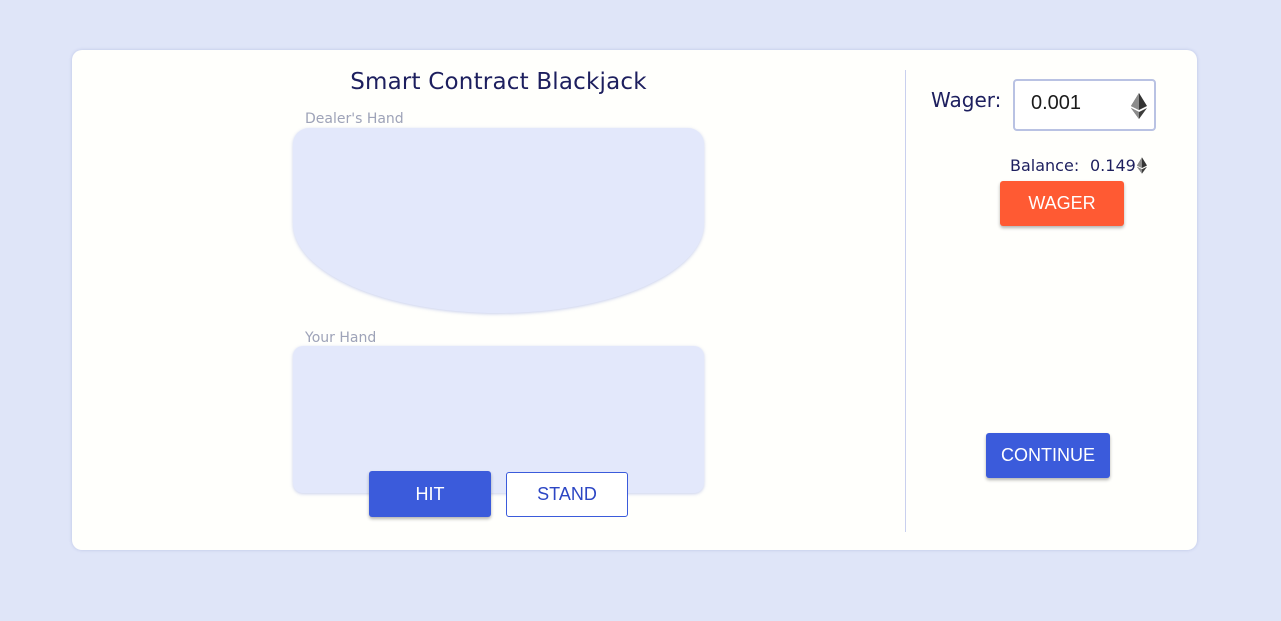 The height and width of the screenshot is (621, 1281). What do you see at coordinates (498, 419) in the screenshot?
I see `your-hand-area` at bounding box center [498, 419].